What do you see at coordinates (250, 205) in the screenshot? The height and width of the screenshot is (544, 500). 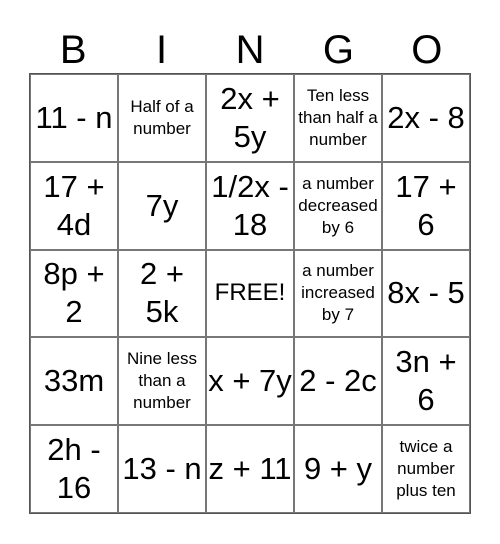 I see `bingo-cell: 1/2x - 18` at bounding box center [250, 205].